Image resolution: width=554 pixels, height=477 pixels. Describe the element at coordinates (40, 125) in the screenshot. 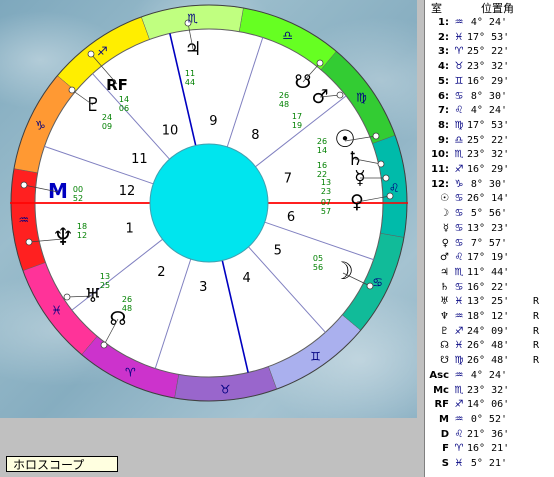

I see `capricorn-icon: ♑` at that location.